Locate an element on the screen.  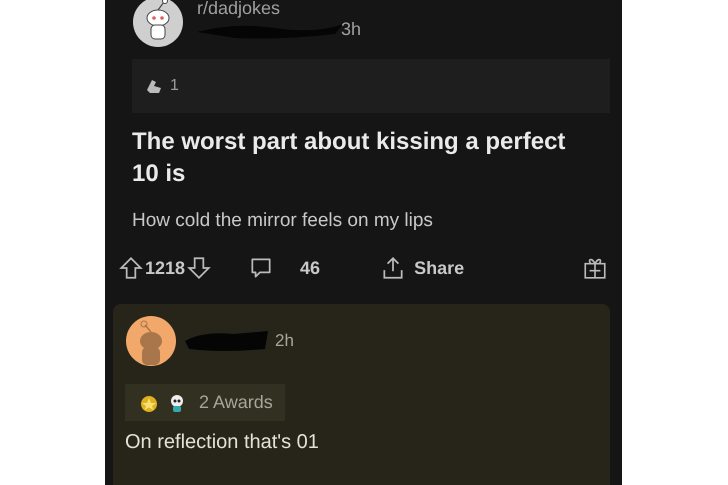
downvote-icon is located at coordinates (199, 268).